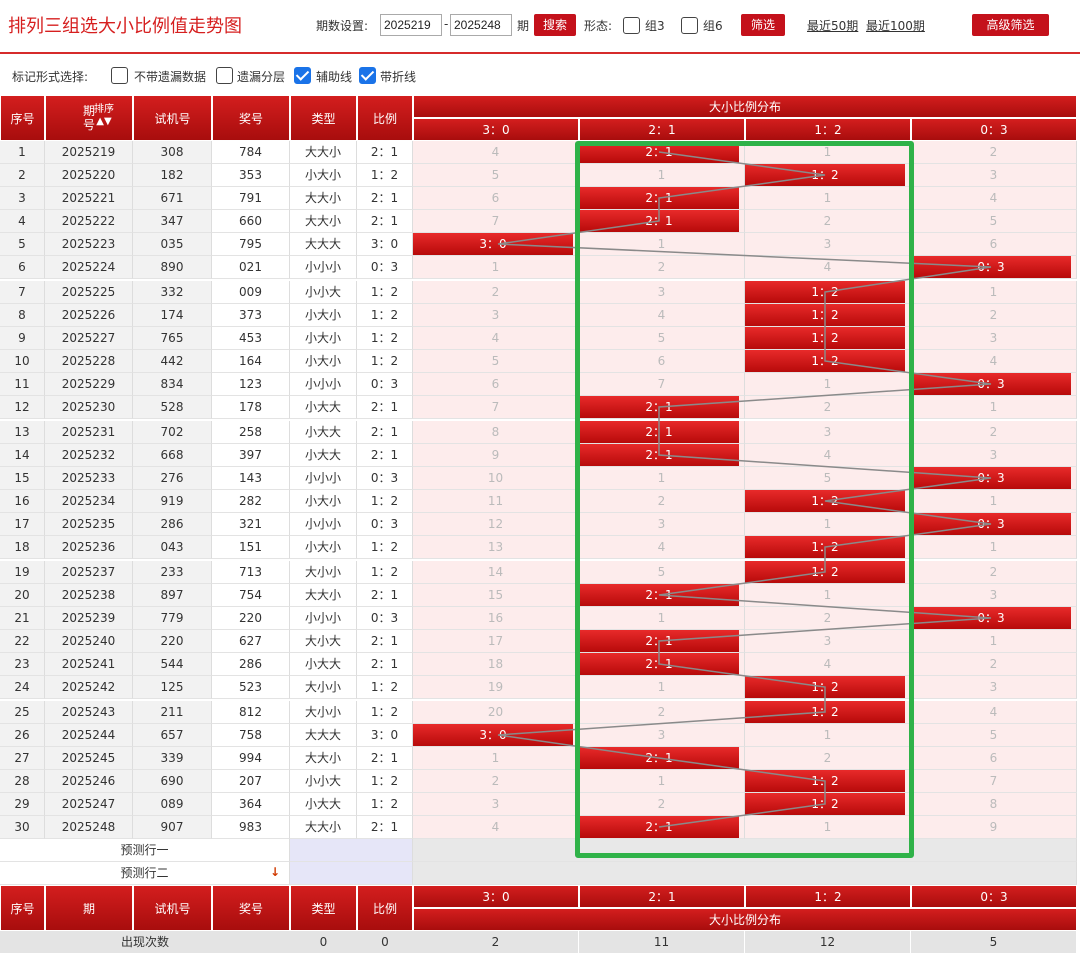  Describe the element at coordinates (22, 292) in the screenshot. I see `seq-cell: 7` at that location.